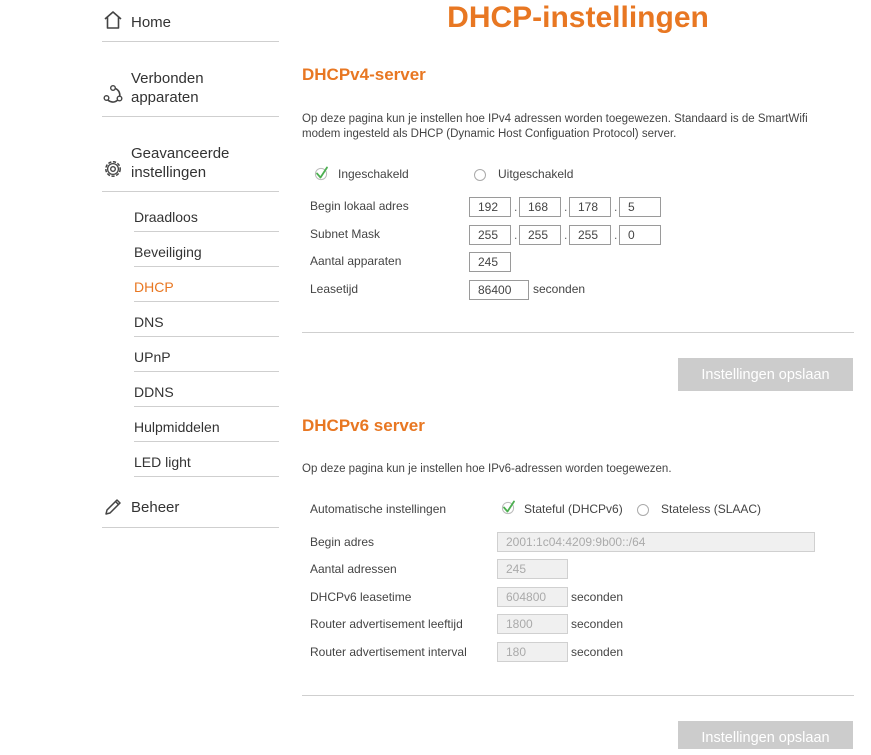  I want to click on device-count-input: 245, so click(490, 262).